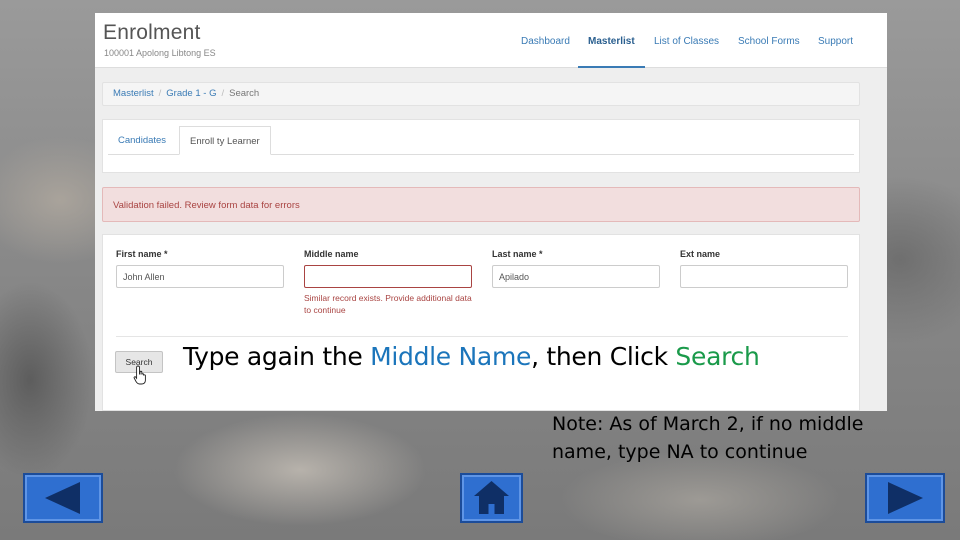  I want to click on instruction-highlight-middle-name: Middle Name, so click(451, 356).